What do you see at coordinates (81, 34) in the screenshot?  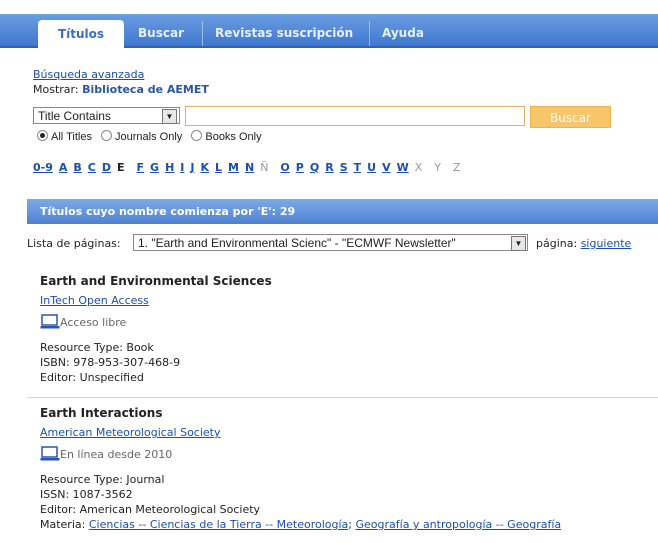 I see `tab-titulos: Títulos` at bounding box center [81, 34].